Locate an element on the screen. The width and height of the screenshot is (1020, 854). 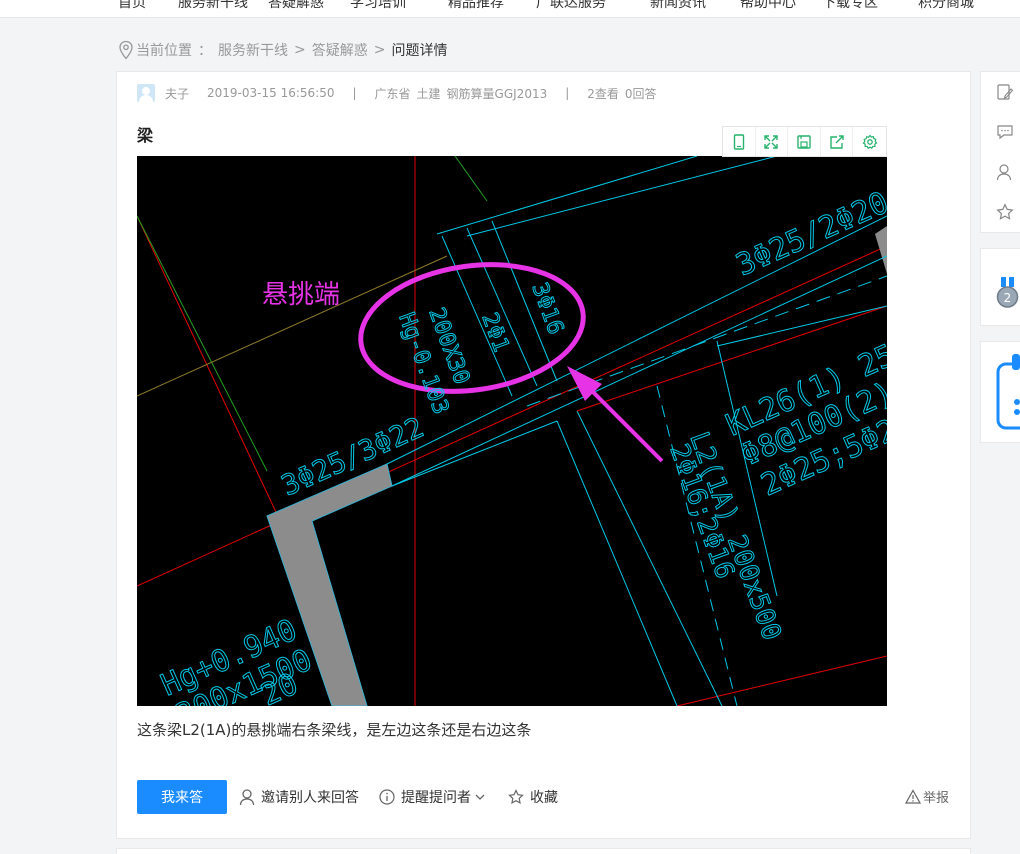
medal-icon: 2 is located at coordinates (1007, 292).